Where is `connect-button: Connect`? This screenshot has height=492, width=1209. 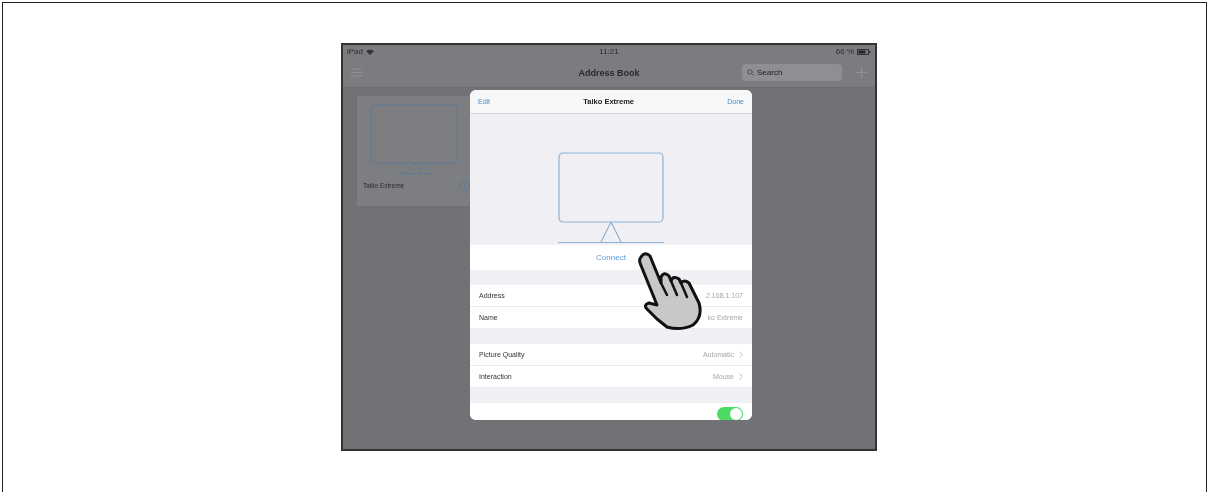
connect-button: Connect is located at coordinates (611, 257).